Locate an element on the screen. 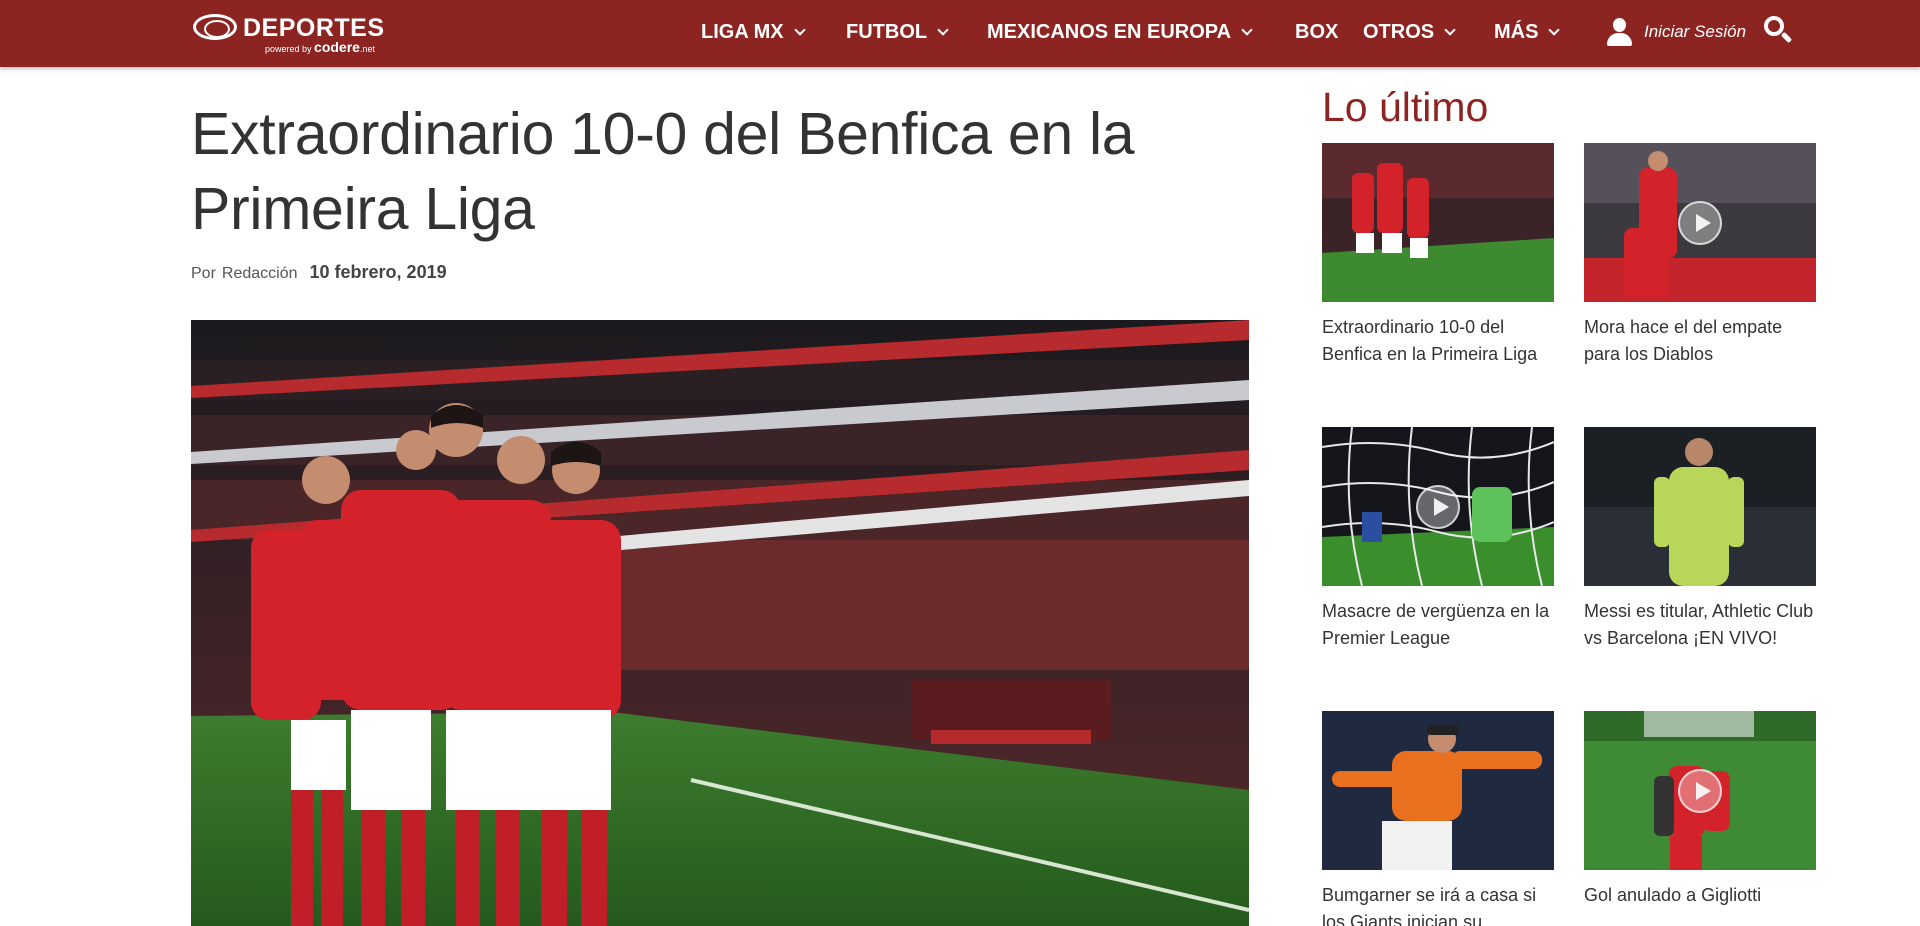  byline: Por Redacción 10 febrero, 2019 is located at coordinates (319, 272).